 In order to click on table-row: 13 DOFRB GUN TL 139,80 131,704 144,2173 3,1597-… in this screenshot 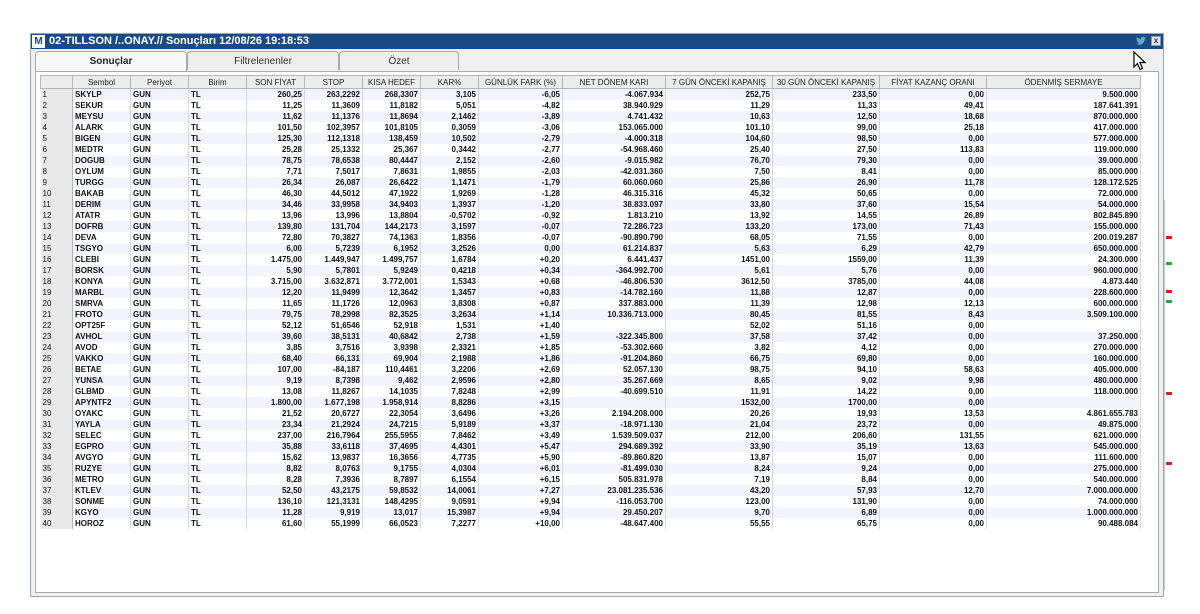, I will do `click(590, 226)`.